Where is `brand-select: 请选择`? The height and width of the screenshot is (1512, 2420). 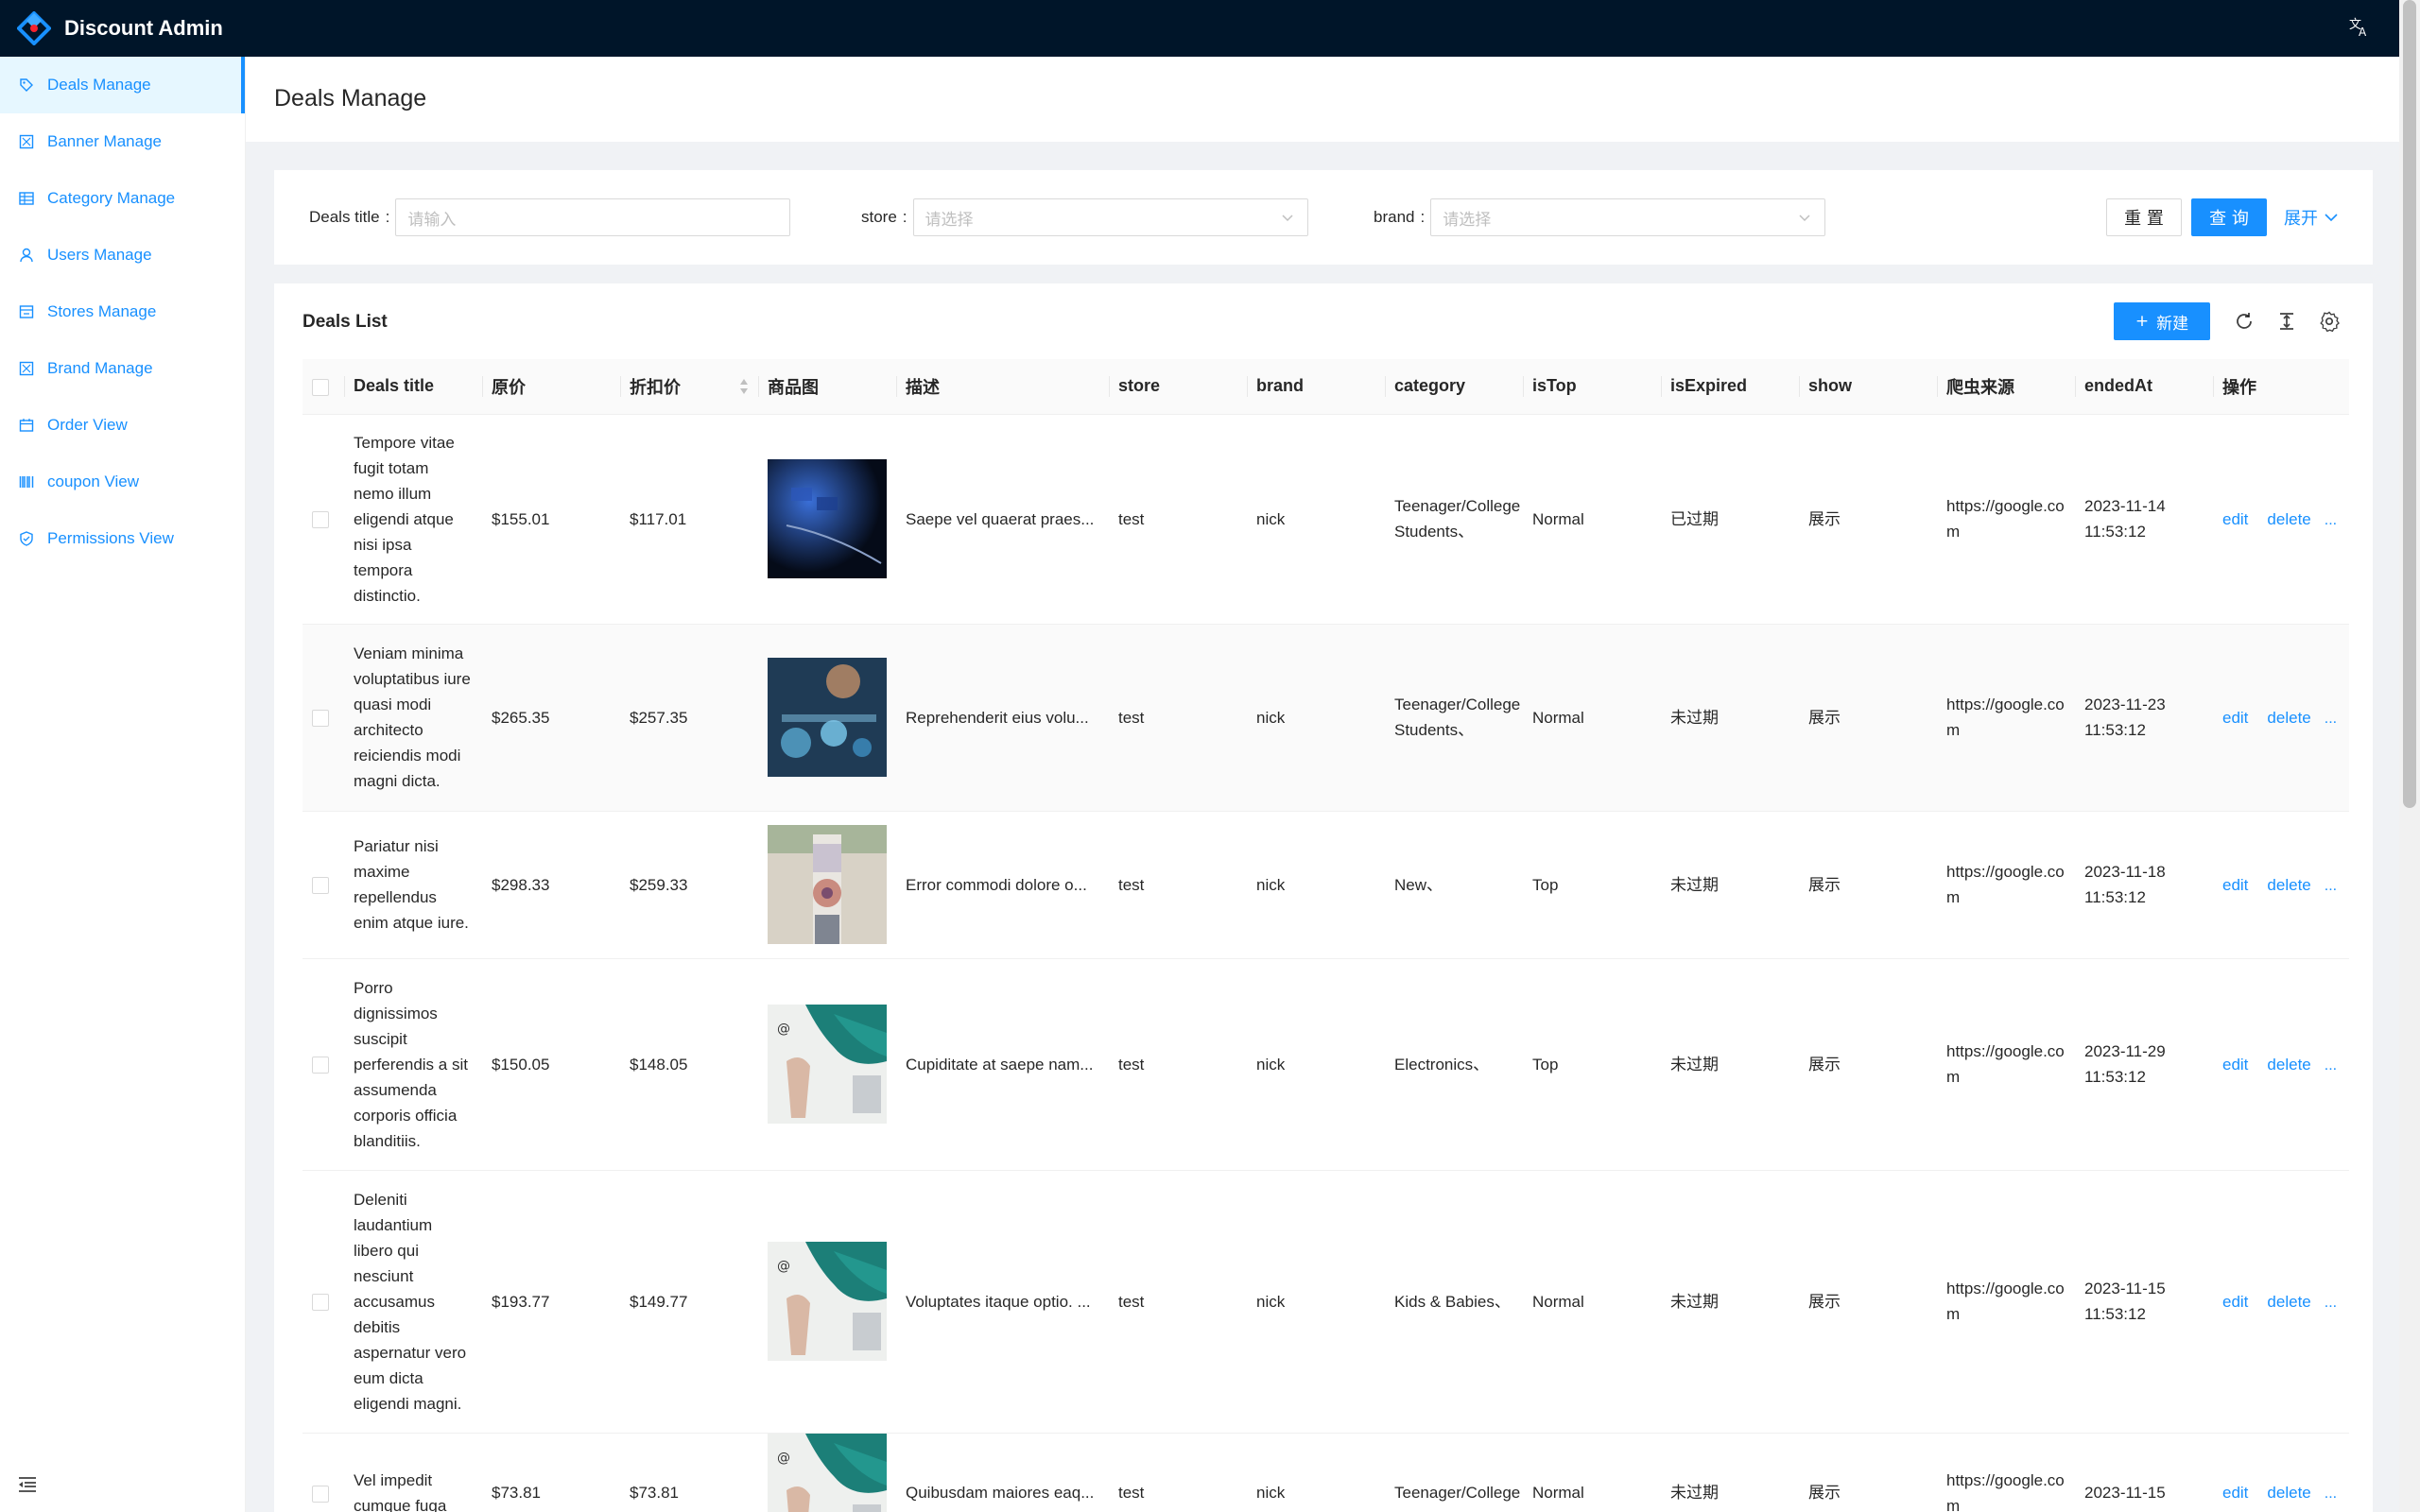
brand-select: 请选择 is located at coordinates (1628, 217).